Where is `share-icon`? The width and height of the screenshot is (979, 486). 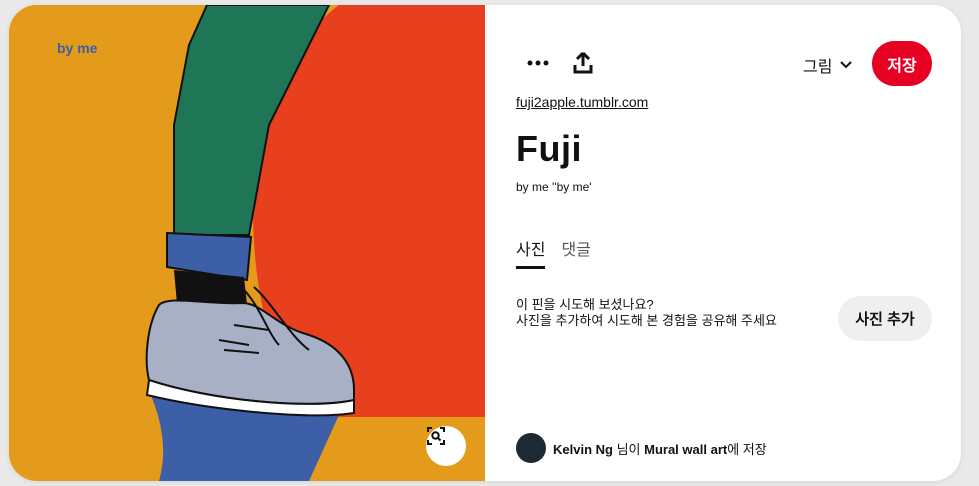
share-icon is located at coordinates (583, 63).